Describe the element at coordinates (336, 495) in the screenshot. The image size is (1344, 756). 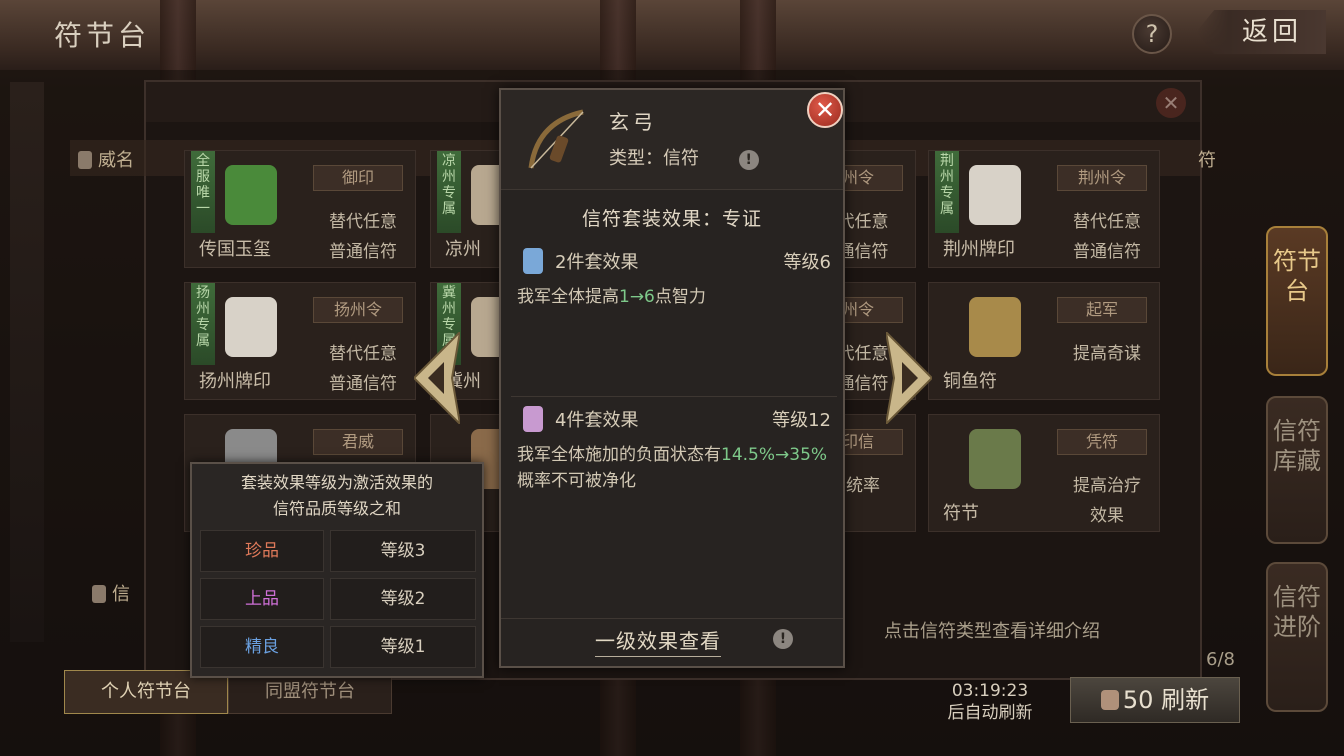
I see `tooltip-text: 套装效果等级为激活效果的 信符品质等级之和` at that location.